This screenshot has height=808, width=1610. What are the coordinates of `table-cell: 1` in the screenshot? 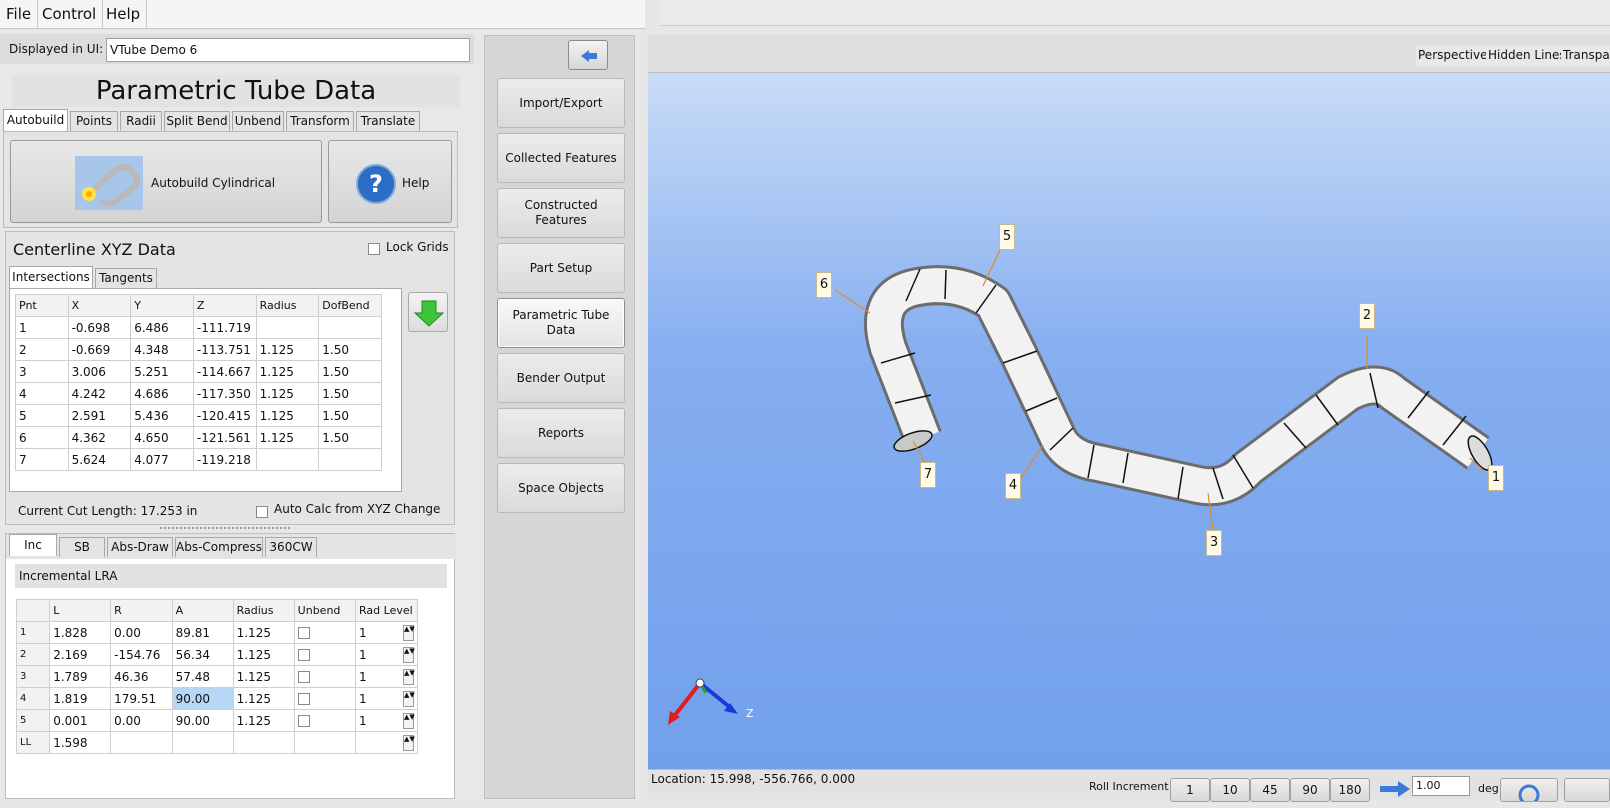 It's located at (42, 327).